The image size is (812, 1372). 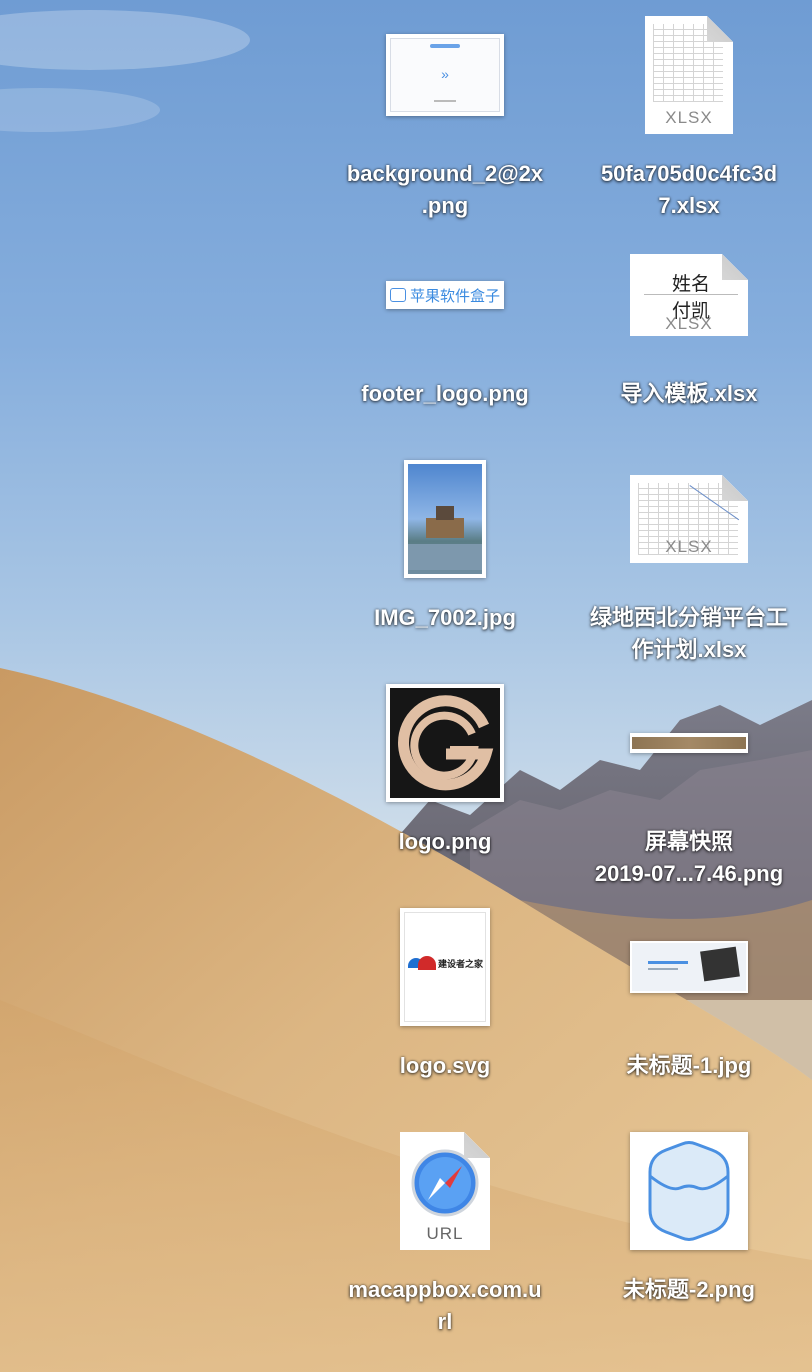 I want to click on file-screenshot-png: 屏幕快照 2019-07...7.46.png, so click(x=689, y=788).